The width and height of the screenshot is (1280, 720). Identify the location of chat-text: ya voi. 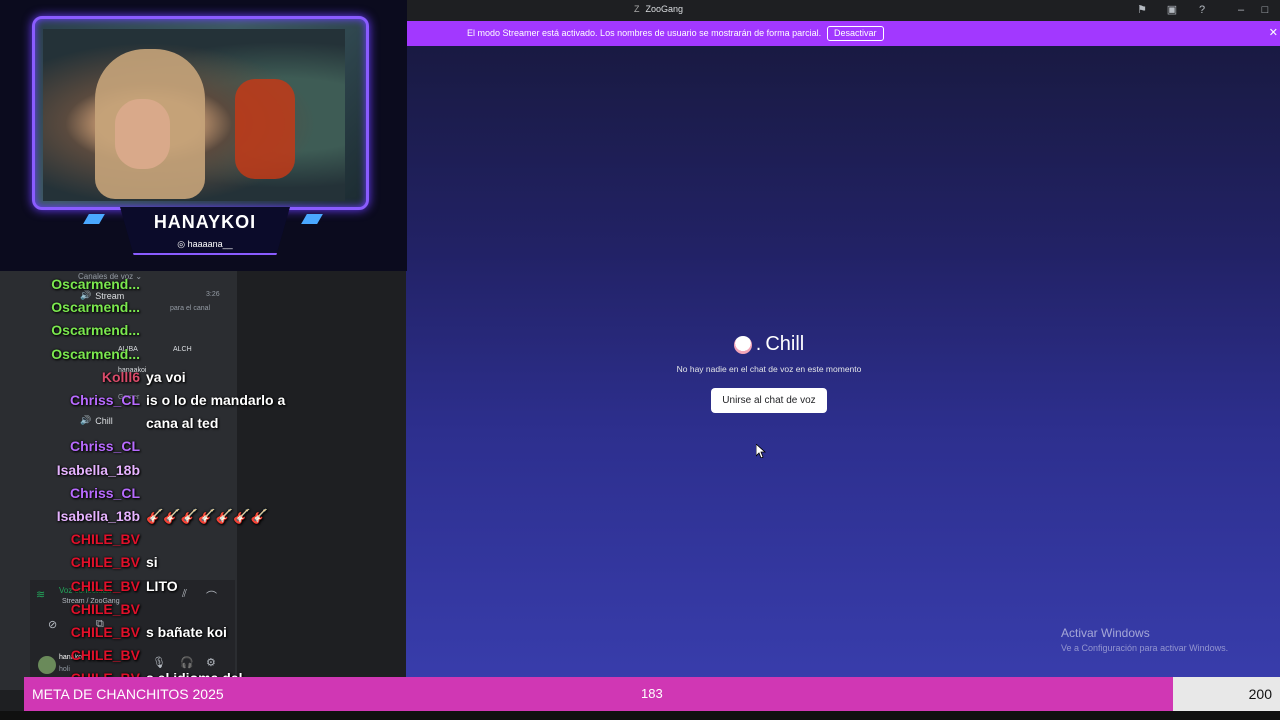
(166, 376).